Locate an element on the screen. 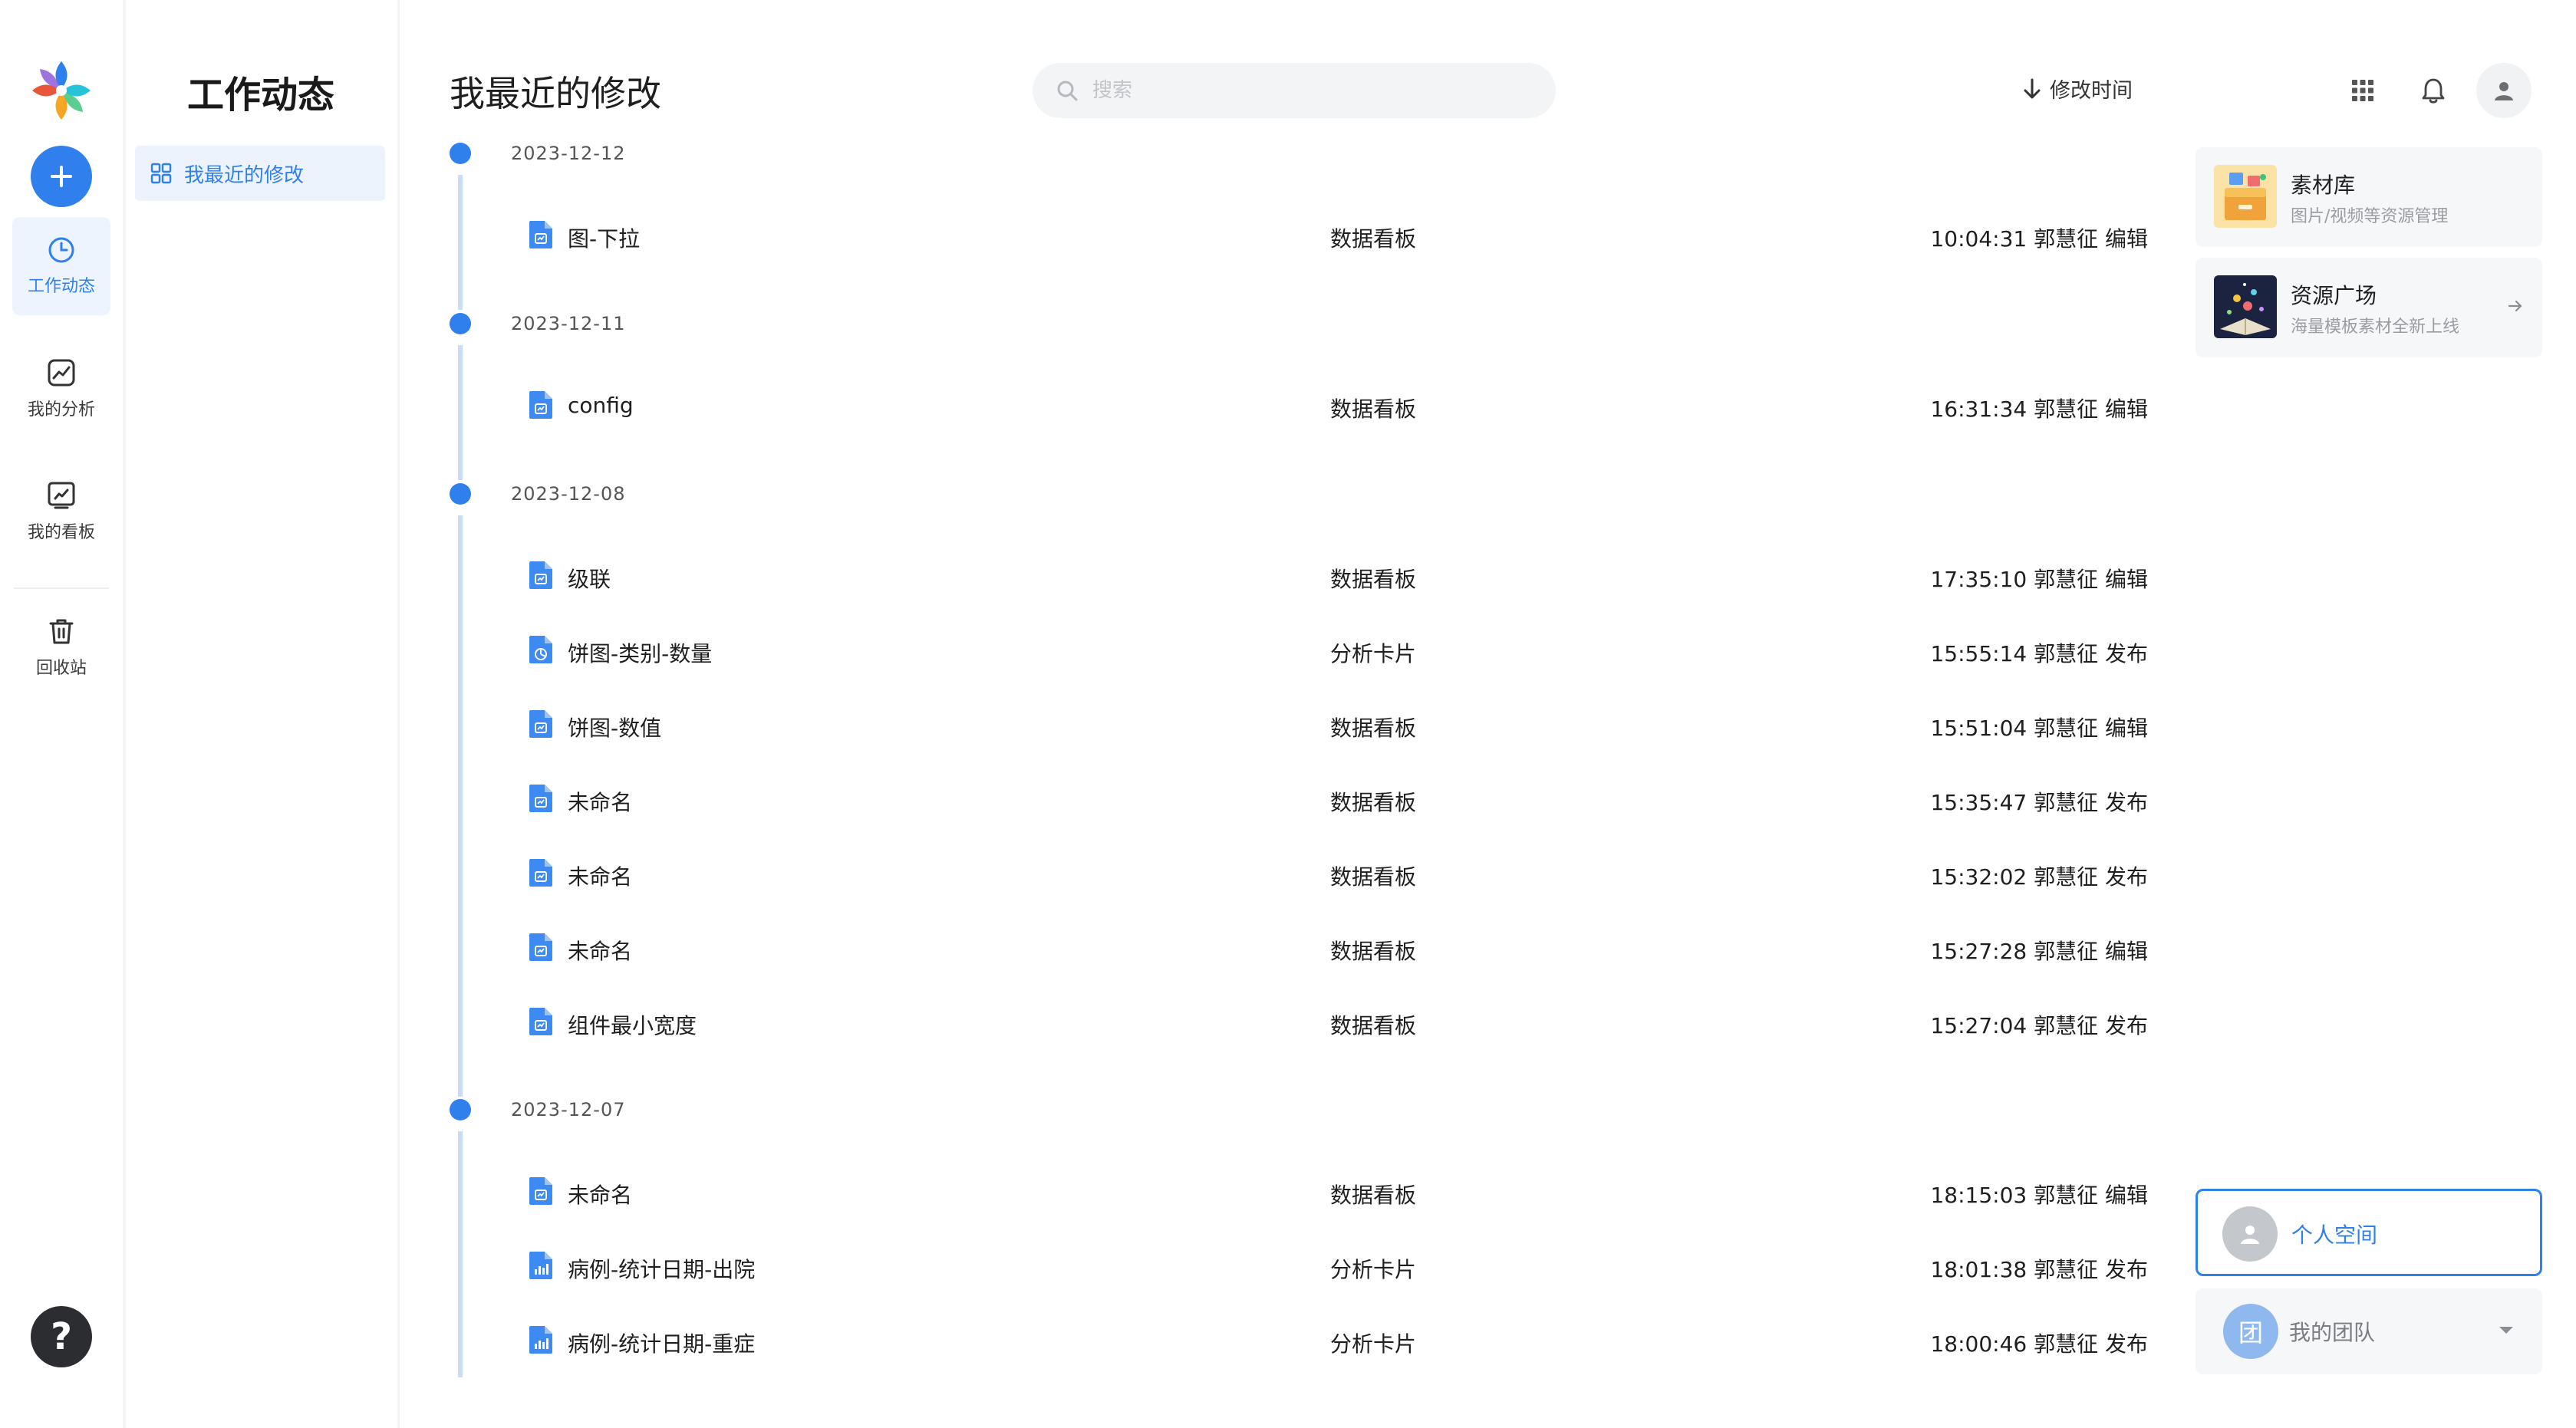 The height and width of the screenshot is (1428, 2576). sidebar-separator is located at coordinates (398, 714).